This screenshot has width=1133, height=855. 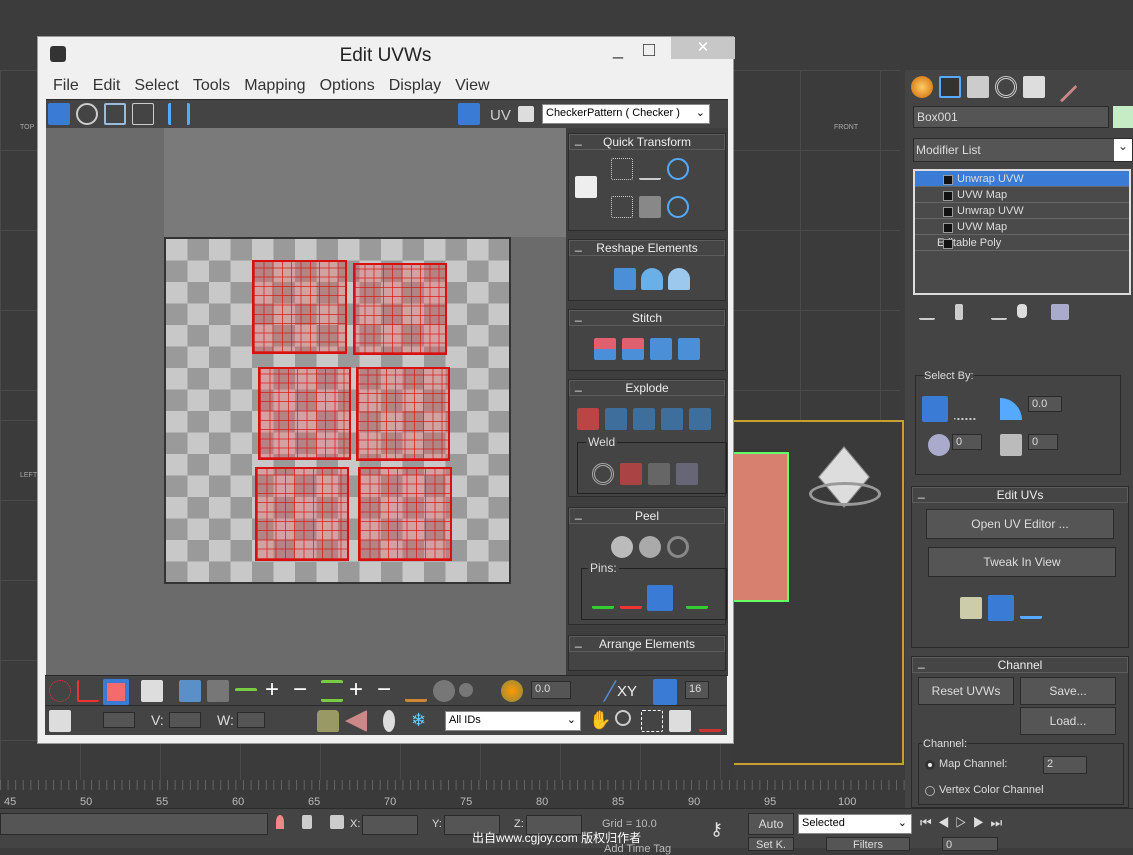 I want to click on add-time-tag: Add Time Tag, so click(x=637, y=849).